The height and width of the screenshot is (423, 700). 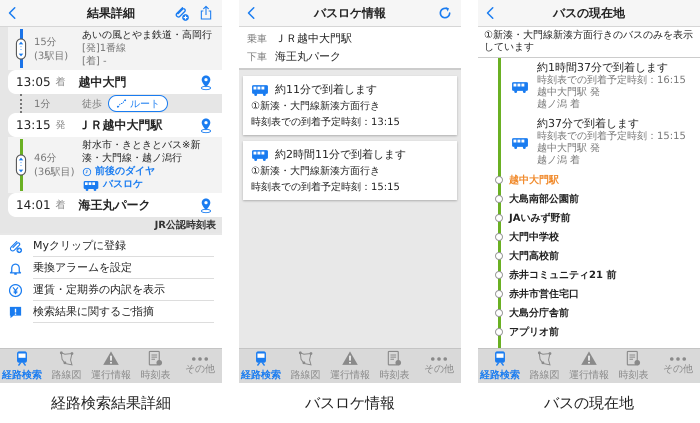 What do you see at coordinates (15, 312) in the screenshot?
I see `report-icon` at bounding box center [15, 312].